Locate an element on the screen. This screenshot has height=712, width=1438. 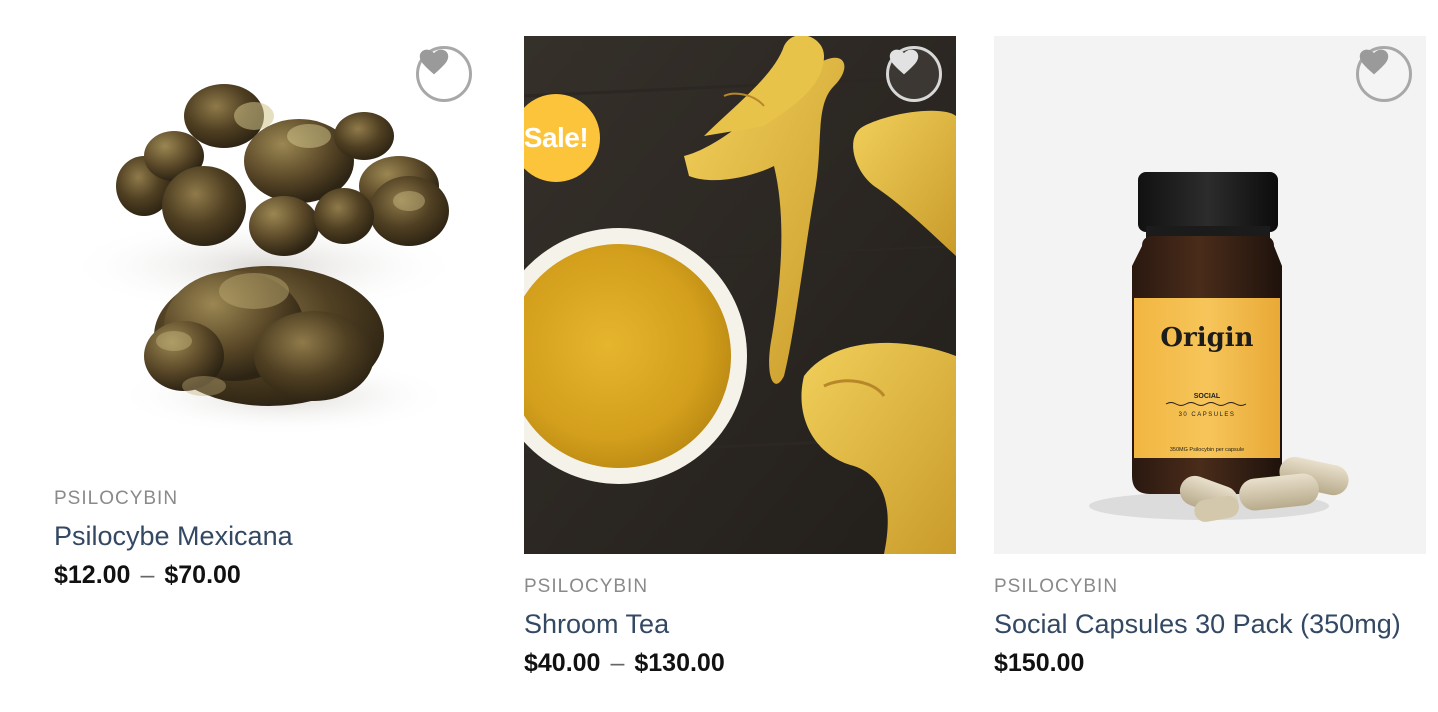
product-title-link: Social Capsules 30 Pack (350mg) is located at coordinates (1210, 624).